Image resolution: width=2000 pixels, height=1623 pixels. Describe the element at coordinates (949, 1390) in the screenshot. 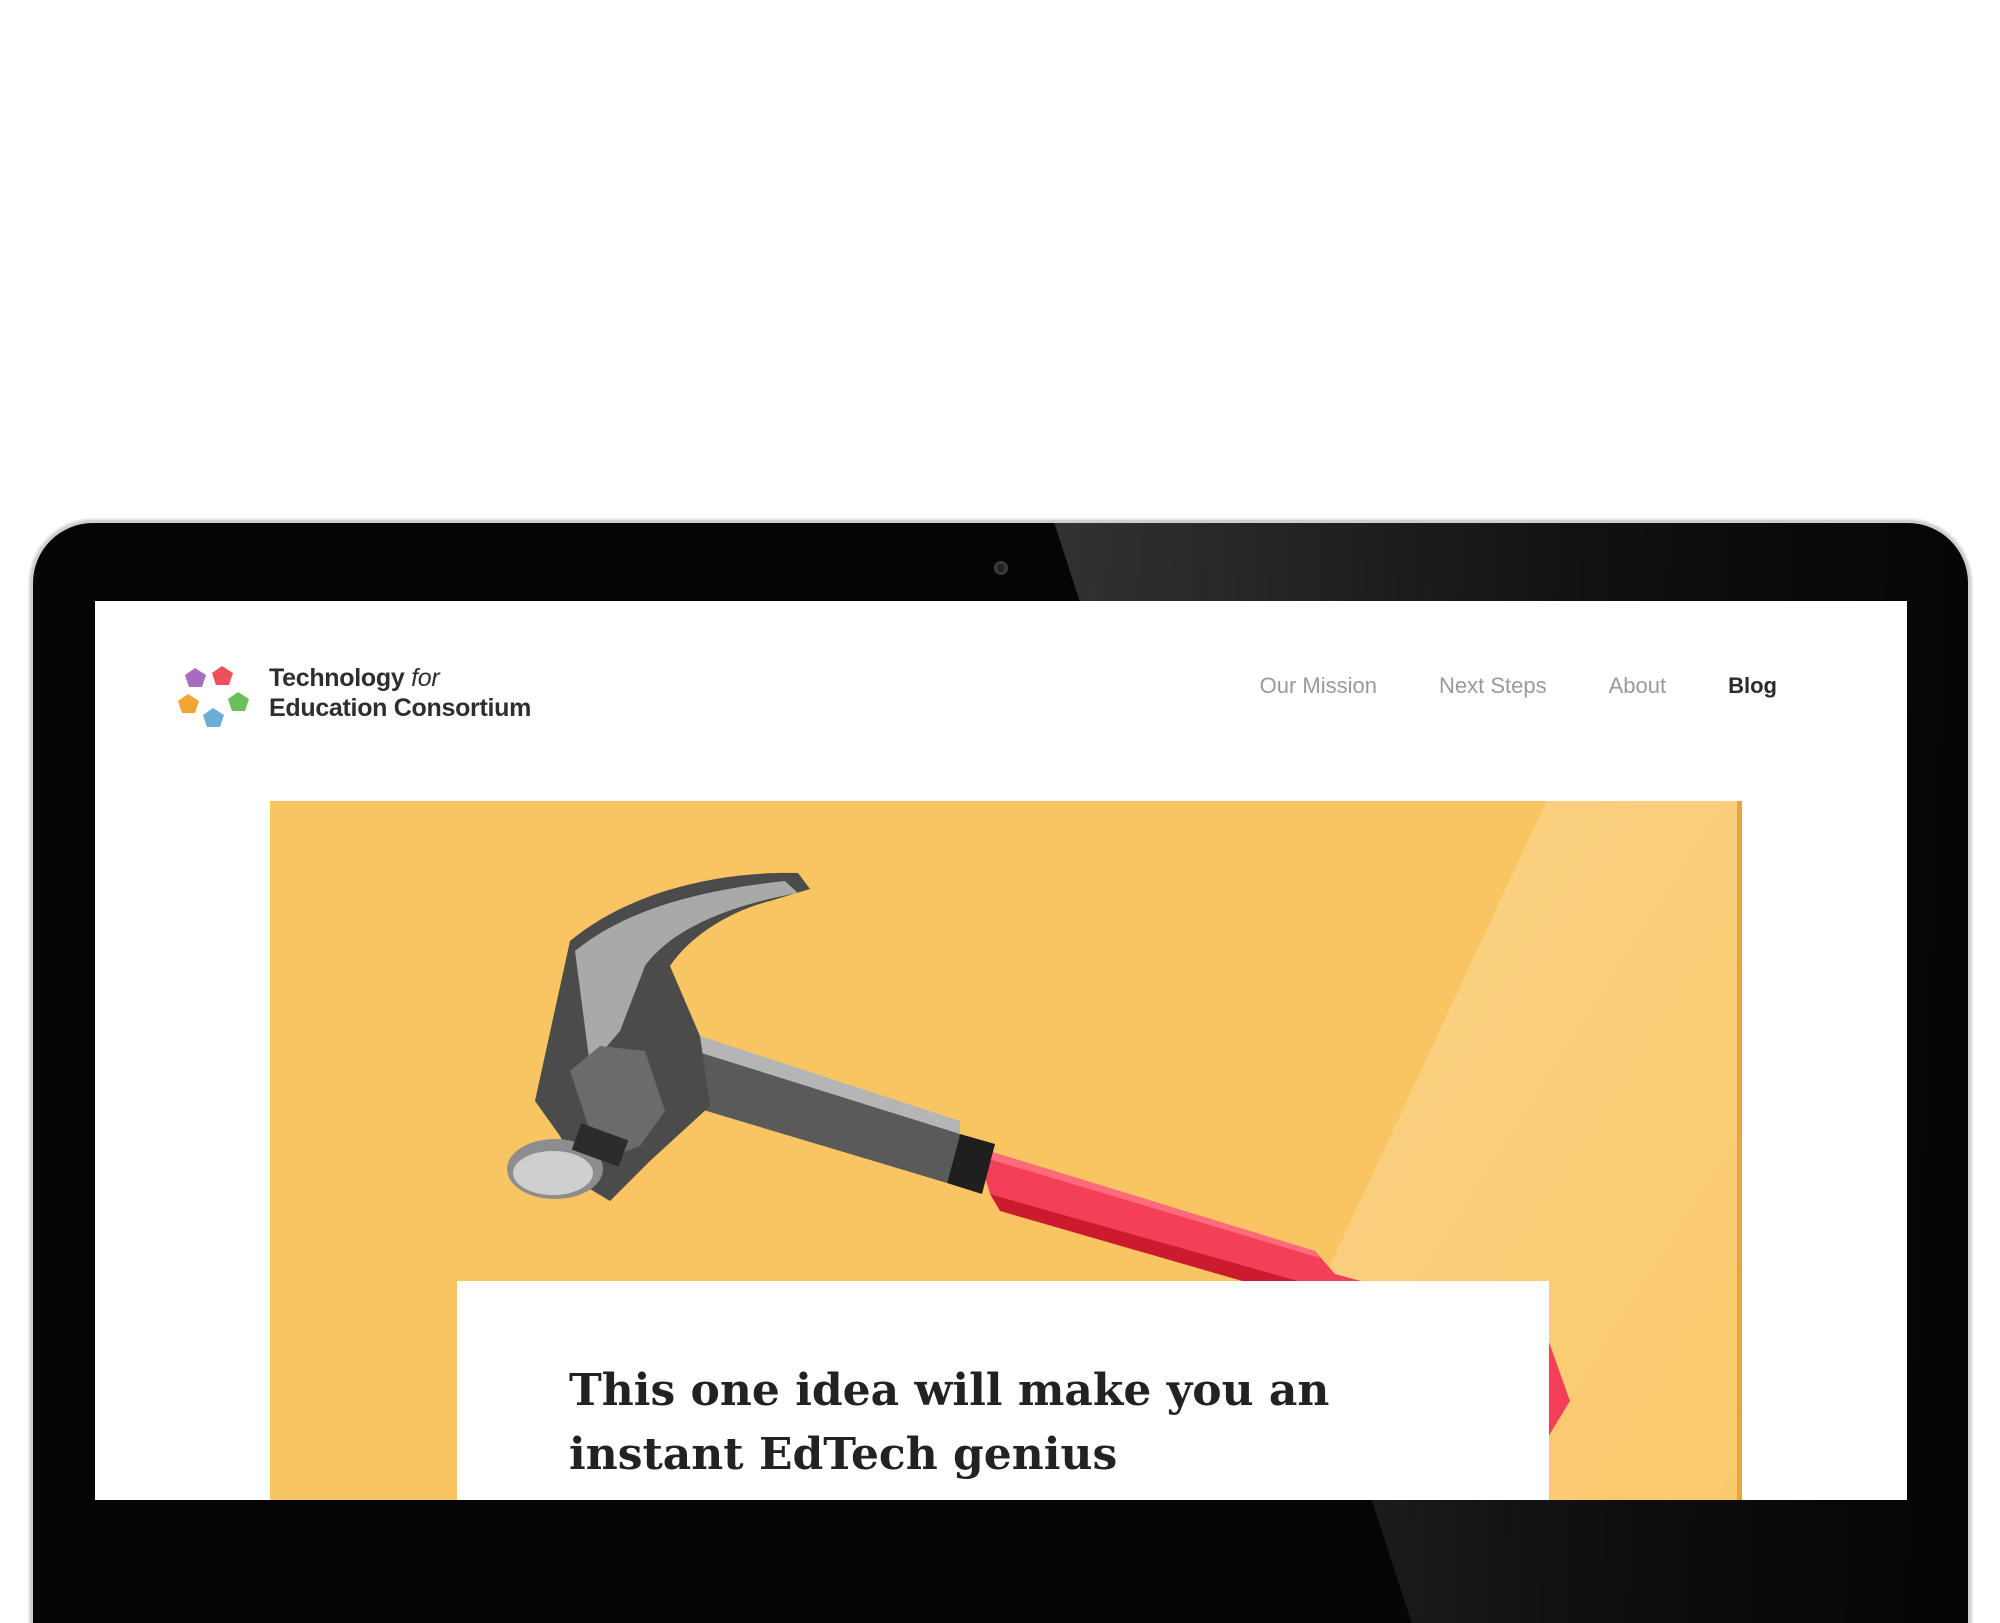

I see `headline-line-1: This one idea will make you an` at that location.